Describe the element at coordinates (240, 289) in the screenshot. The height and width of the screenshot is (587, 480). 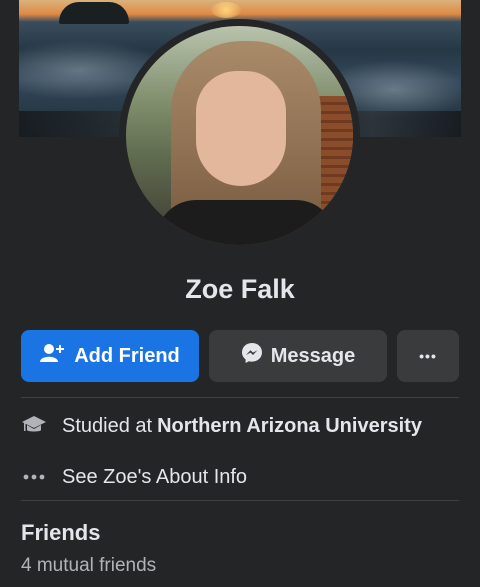
I see `profile-name: Zoe Falk` at that location.